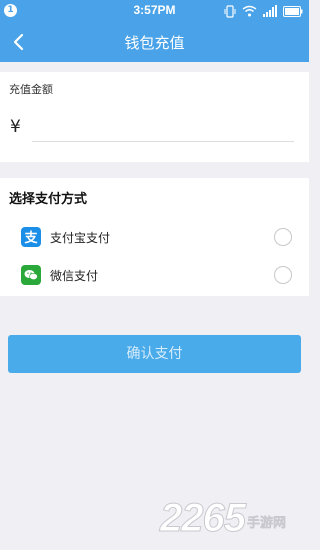  Describe the element at coordinates (31, 89) in the screenshot. I see `amount-label: 充值金额` at that location.